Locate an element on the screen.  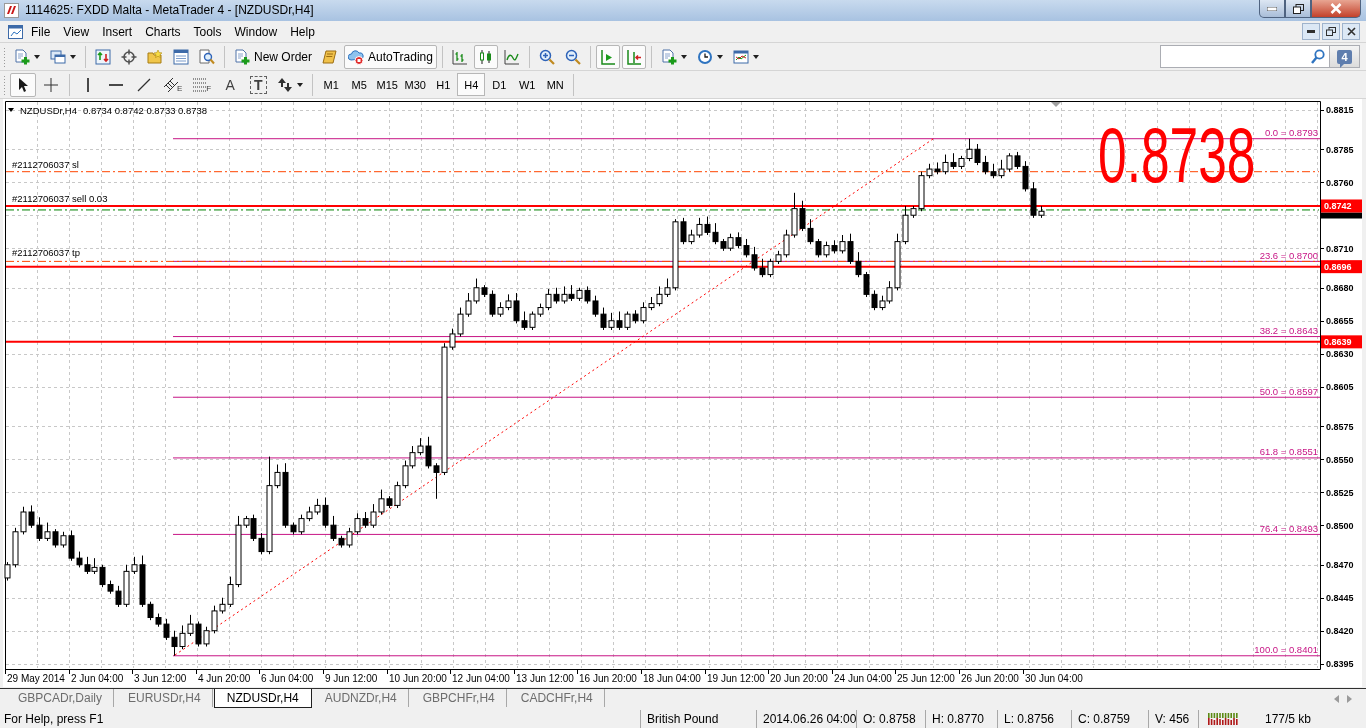
status-text: L: 0.8756 is located at coordinates (1034, 719).